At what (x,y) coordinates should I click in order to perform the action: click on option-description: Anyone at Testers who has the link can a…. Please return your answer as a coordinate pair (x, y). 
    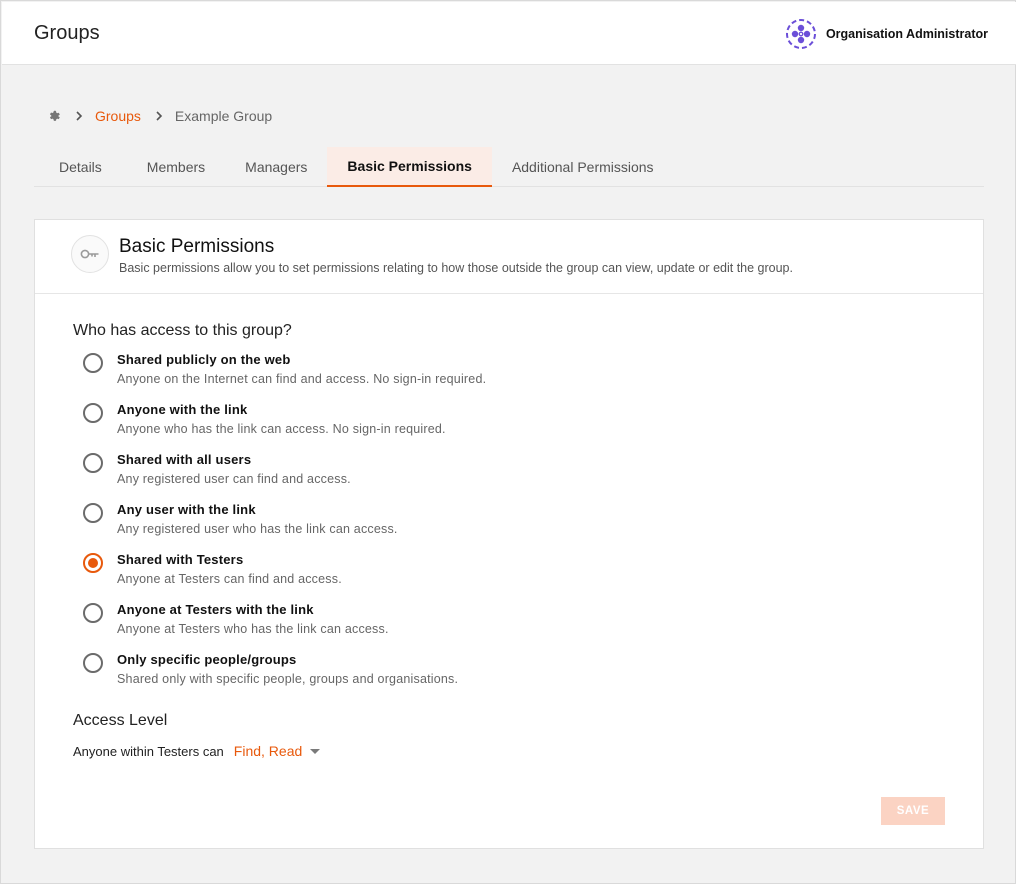
    Looking at the image, I should click on (253, 629).